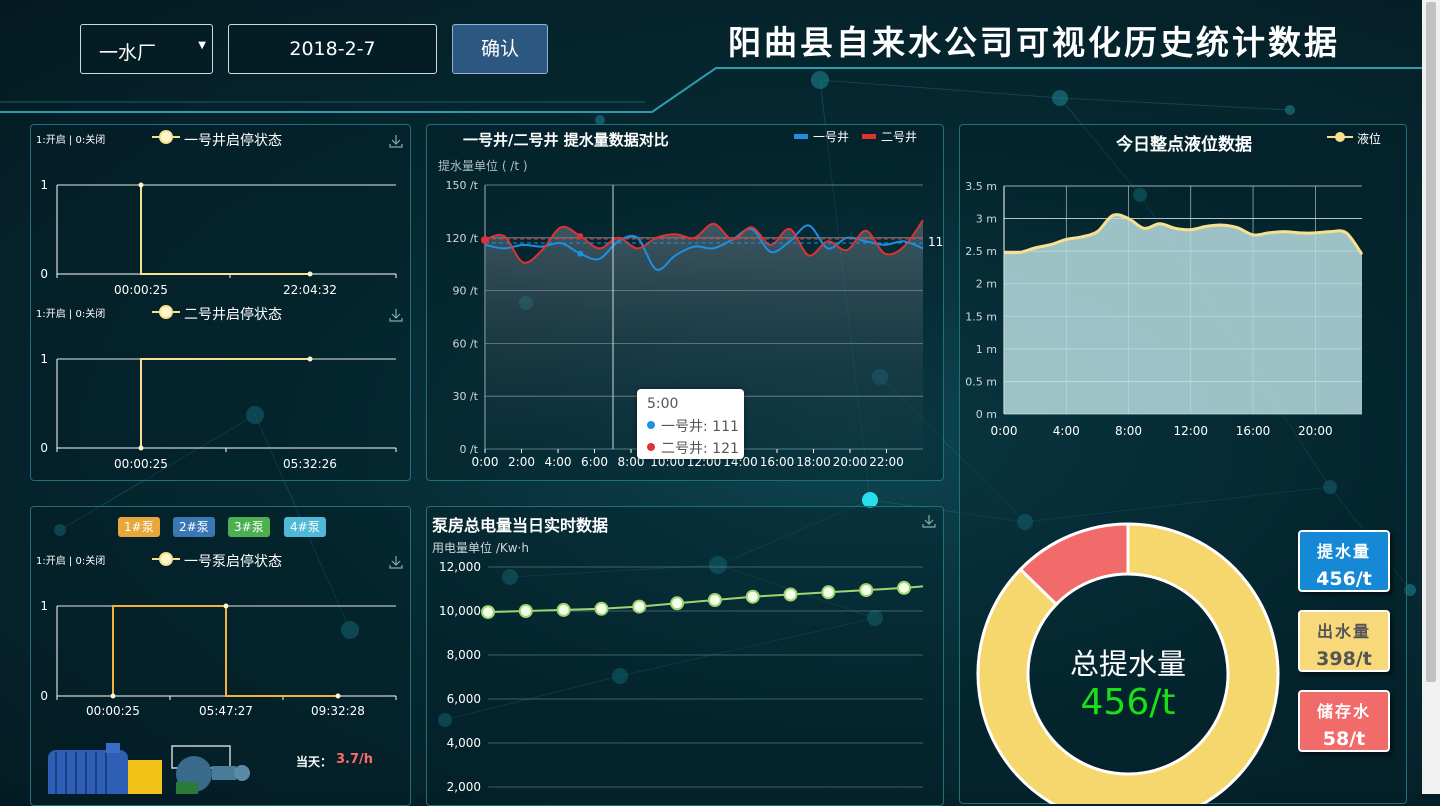  What do you see at coordinates (464, 655) in the screenshot?
I see `y-tick-label: 8,000` at bounding box center [464, 655].